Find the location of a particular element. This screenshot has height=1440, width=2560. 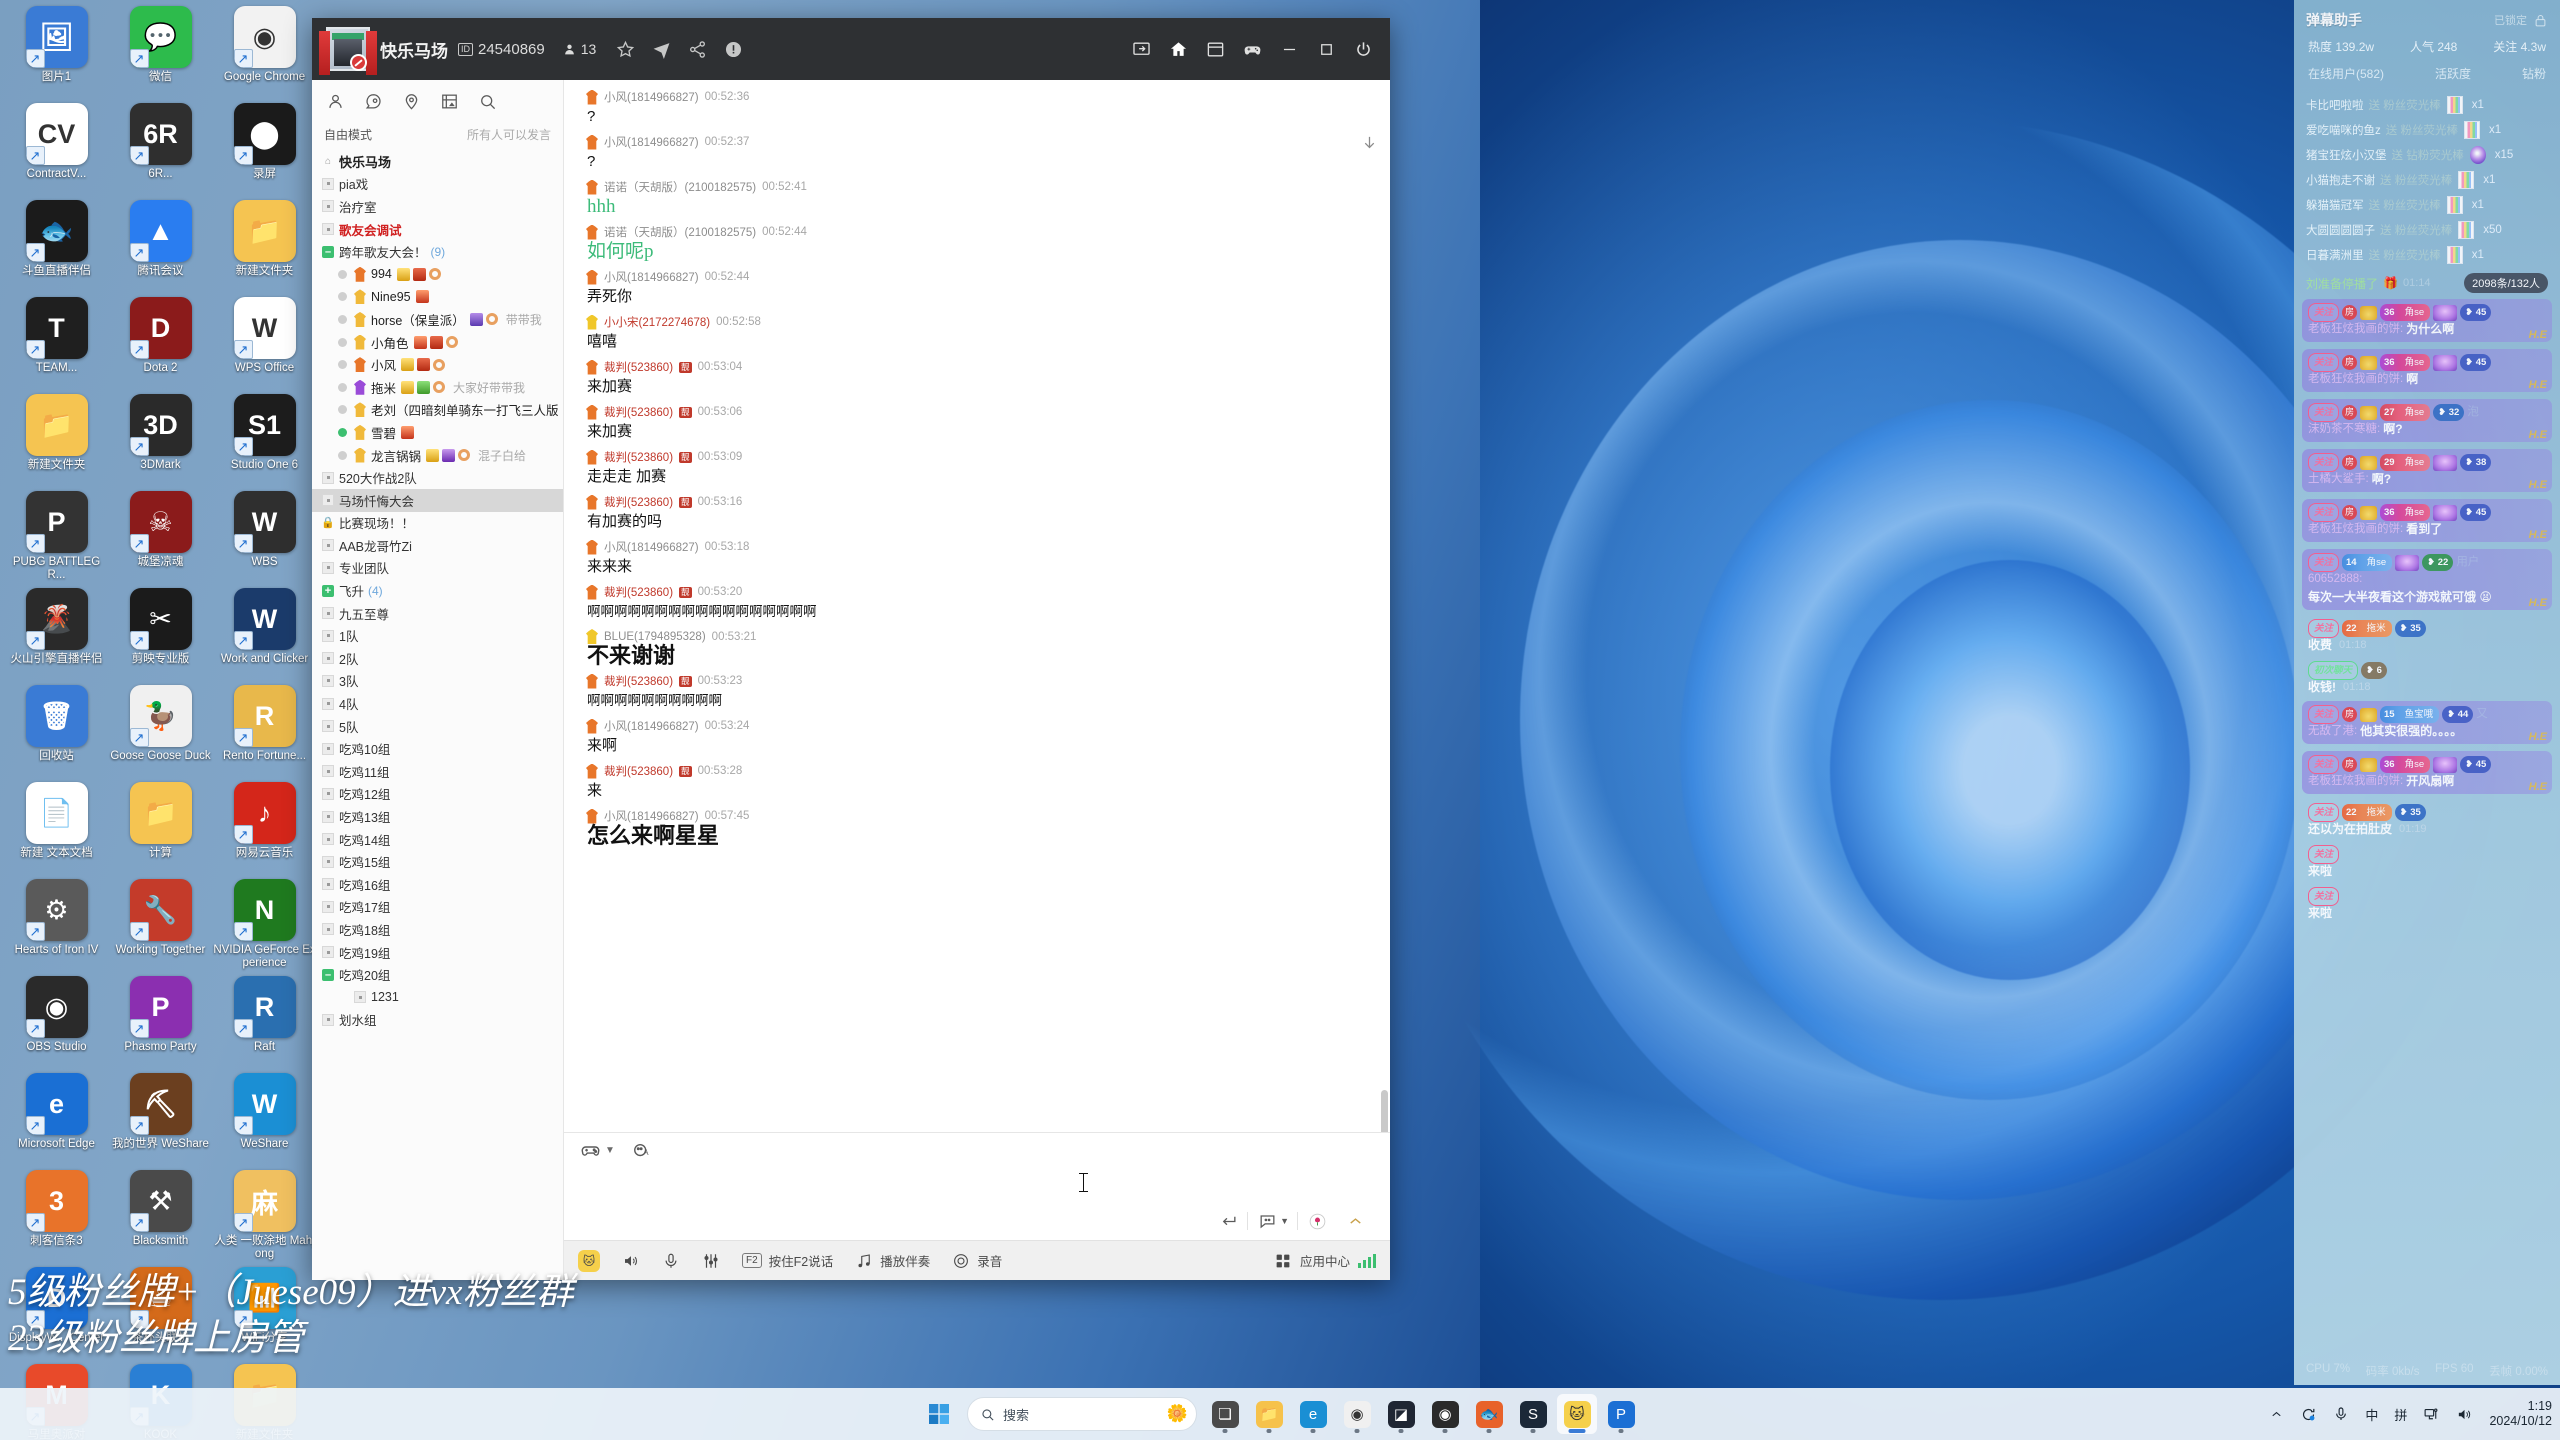

sidebar-room-row: 5队 is located at coordinates (437, 726).